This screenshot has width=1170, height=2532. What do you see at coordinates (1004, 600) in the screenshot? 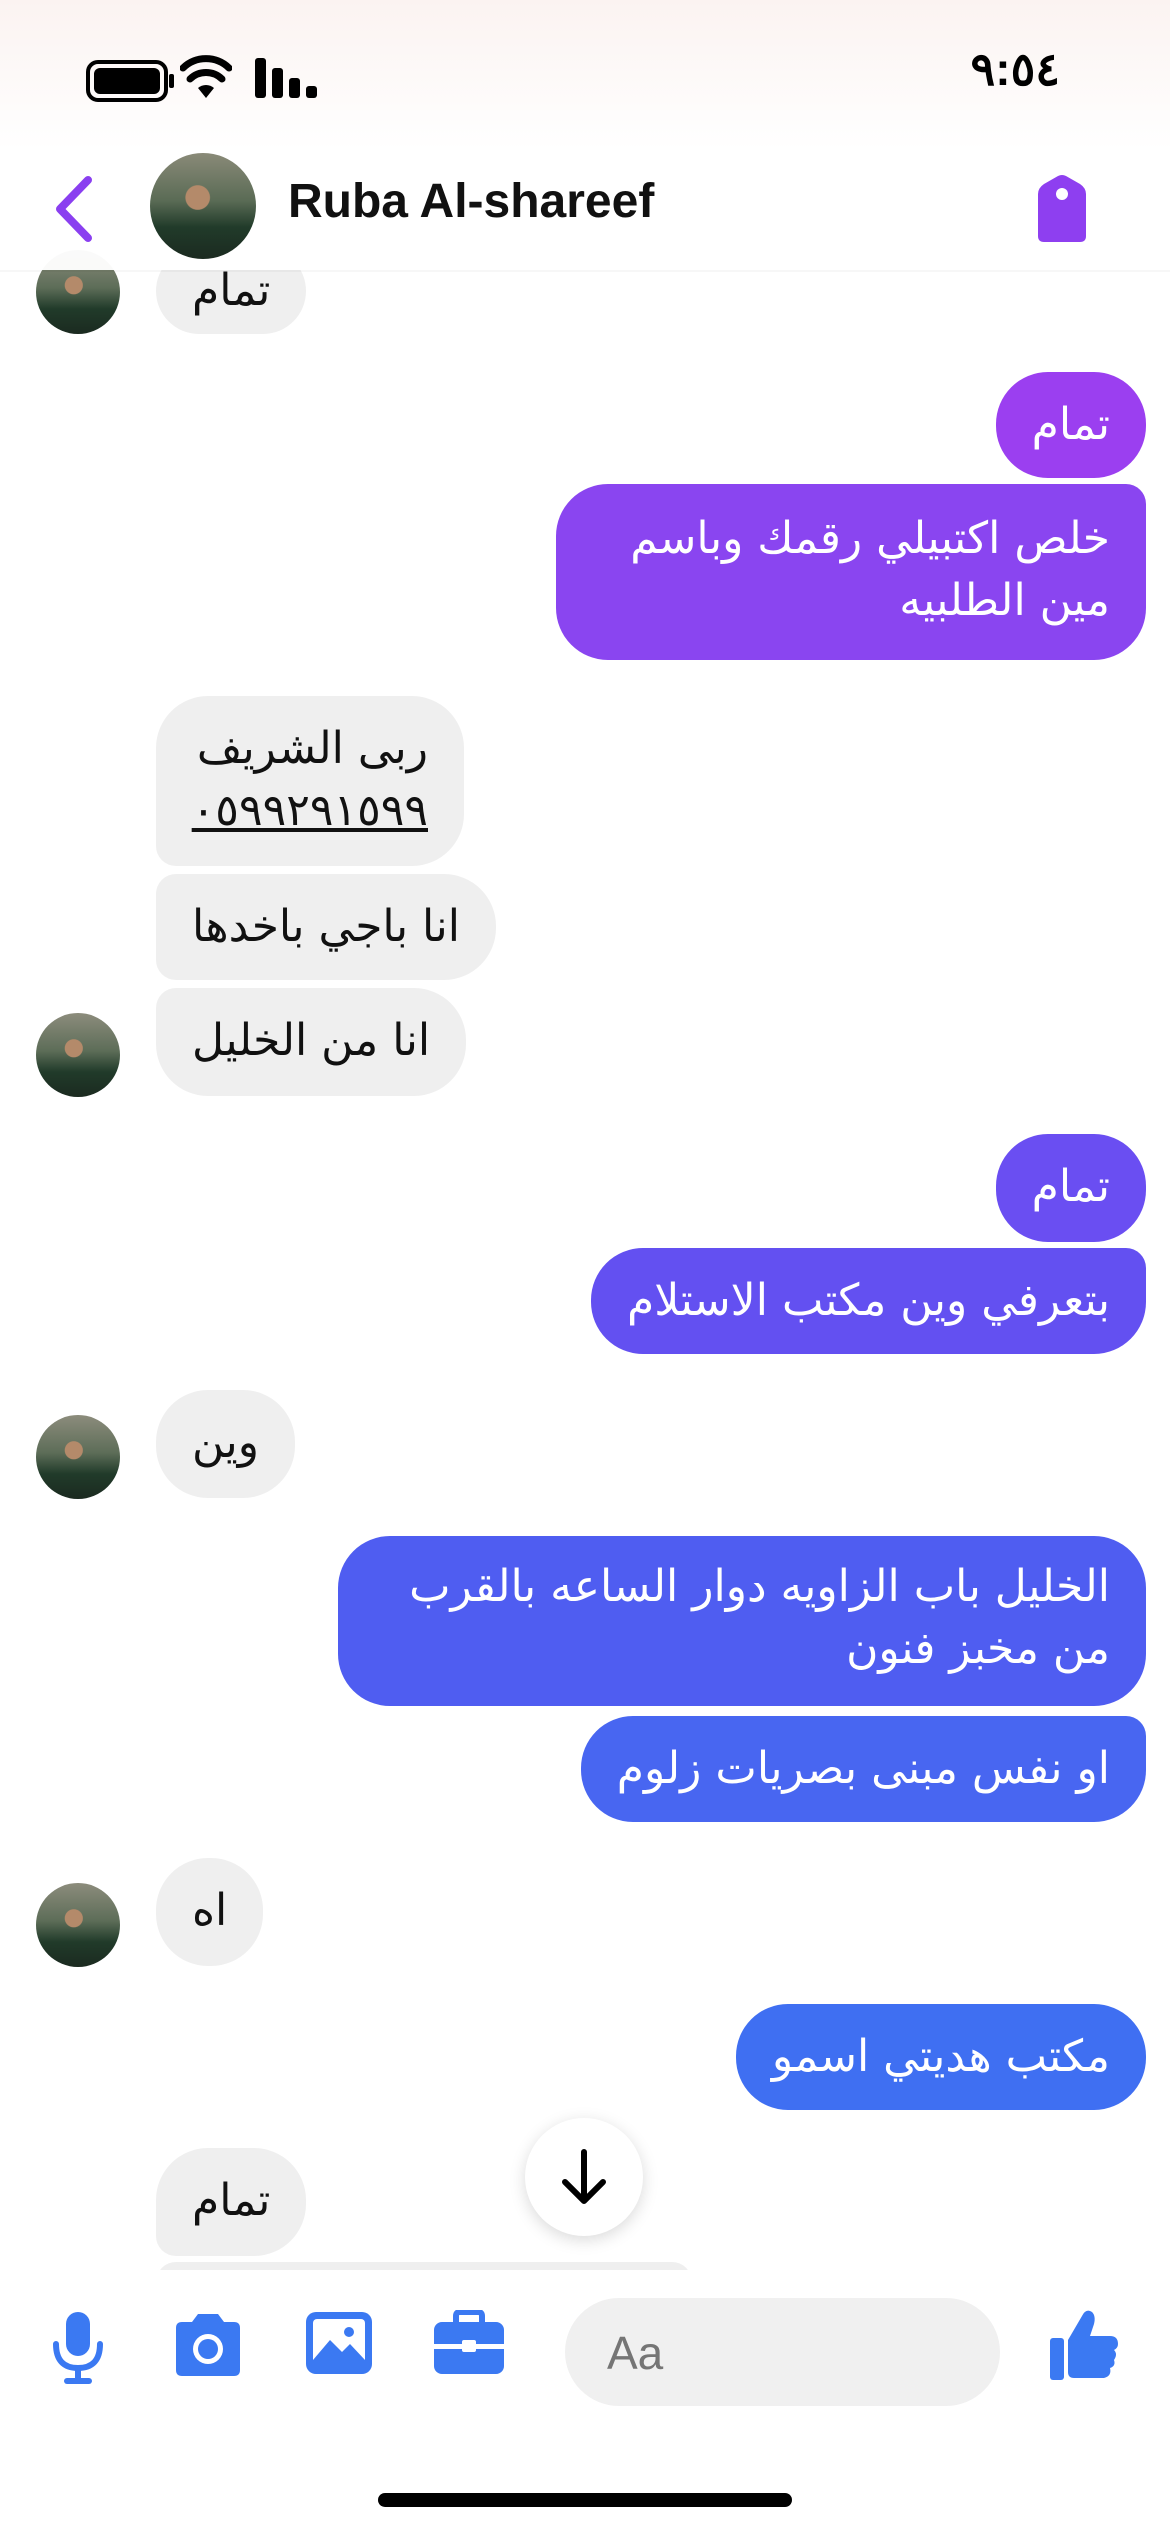
I see `message-line: مين الطلبيه` at bounding box center [1004, 600].